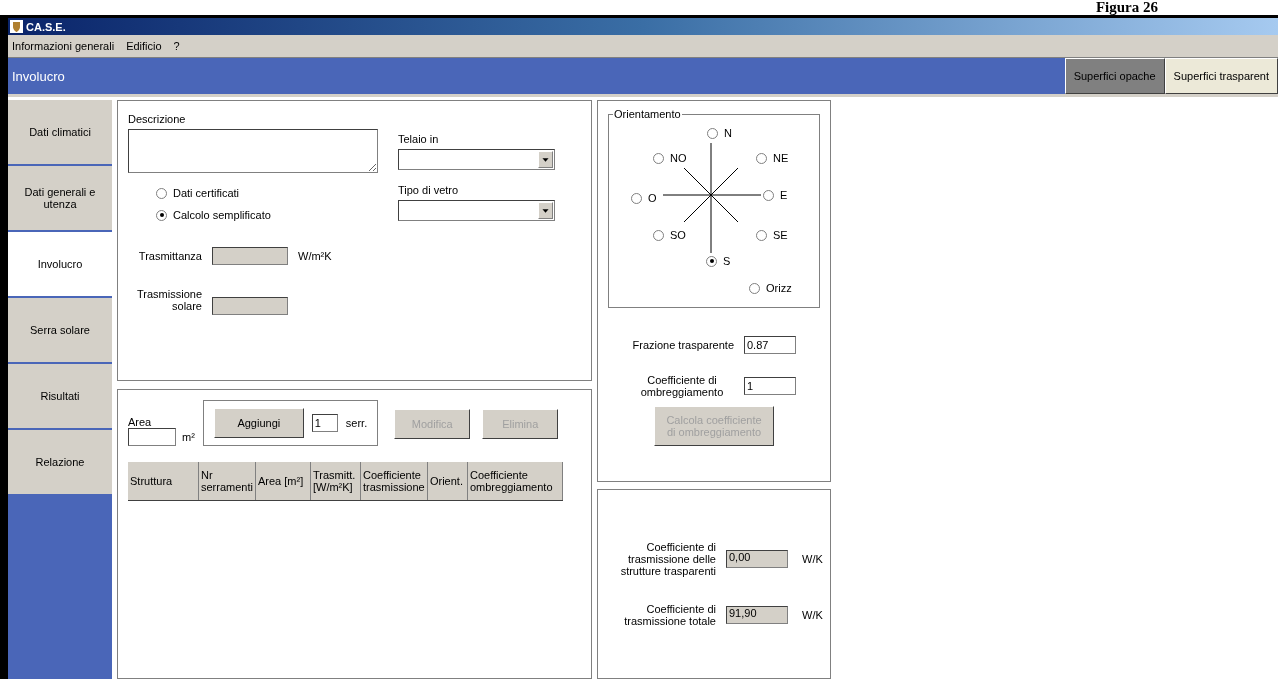 The image size is (1278, 679). Describe the element at coordinates (315, 256) in the screenshot. I see `unit-label: W/m²K` at that location.